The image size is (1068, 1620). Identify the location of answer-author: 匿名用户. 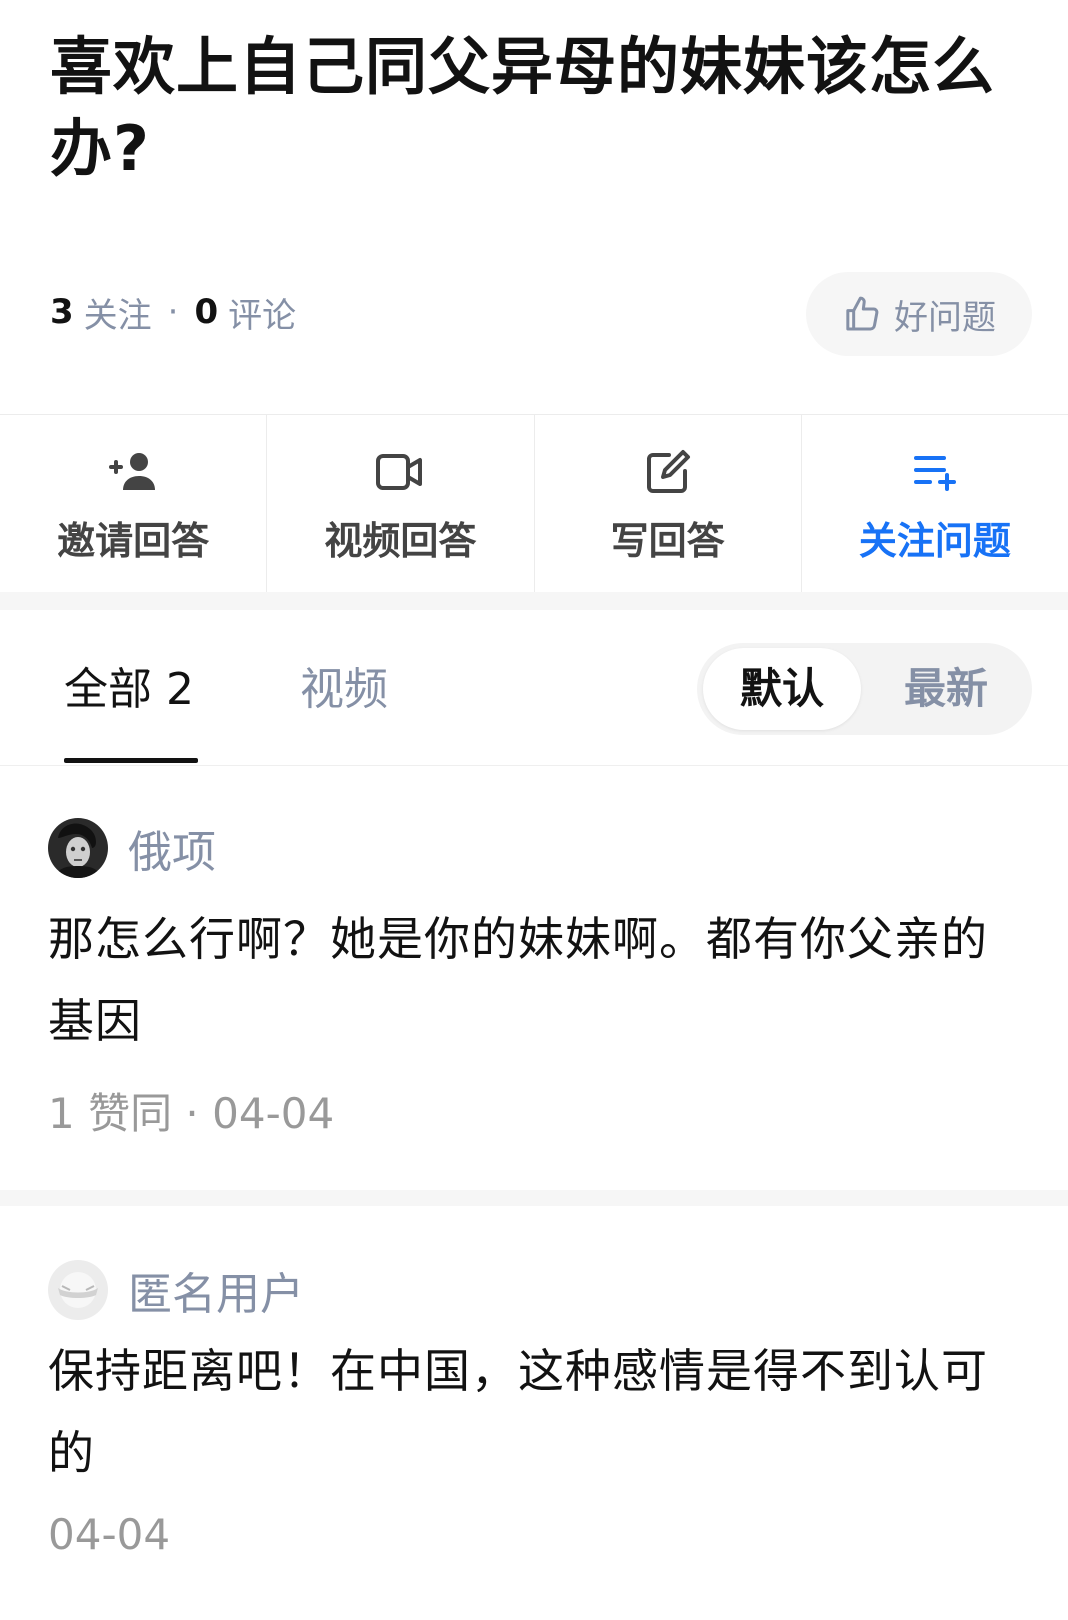
(176, 1290).